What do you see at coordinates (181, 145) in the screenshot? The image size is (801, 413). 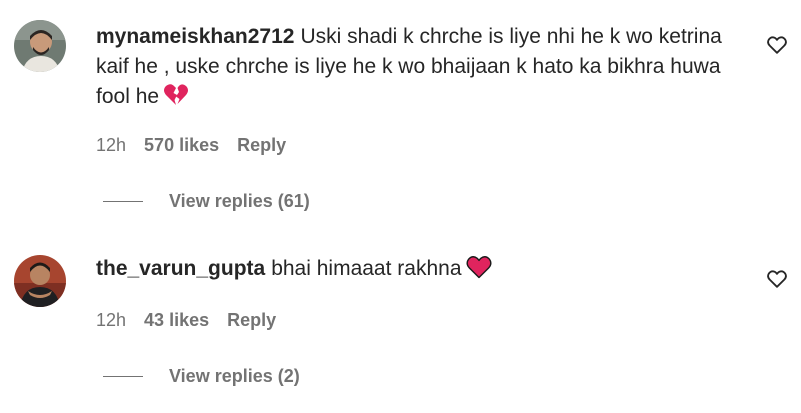 I see `likes-count: 570 likes` at bounding box center [181, 145].